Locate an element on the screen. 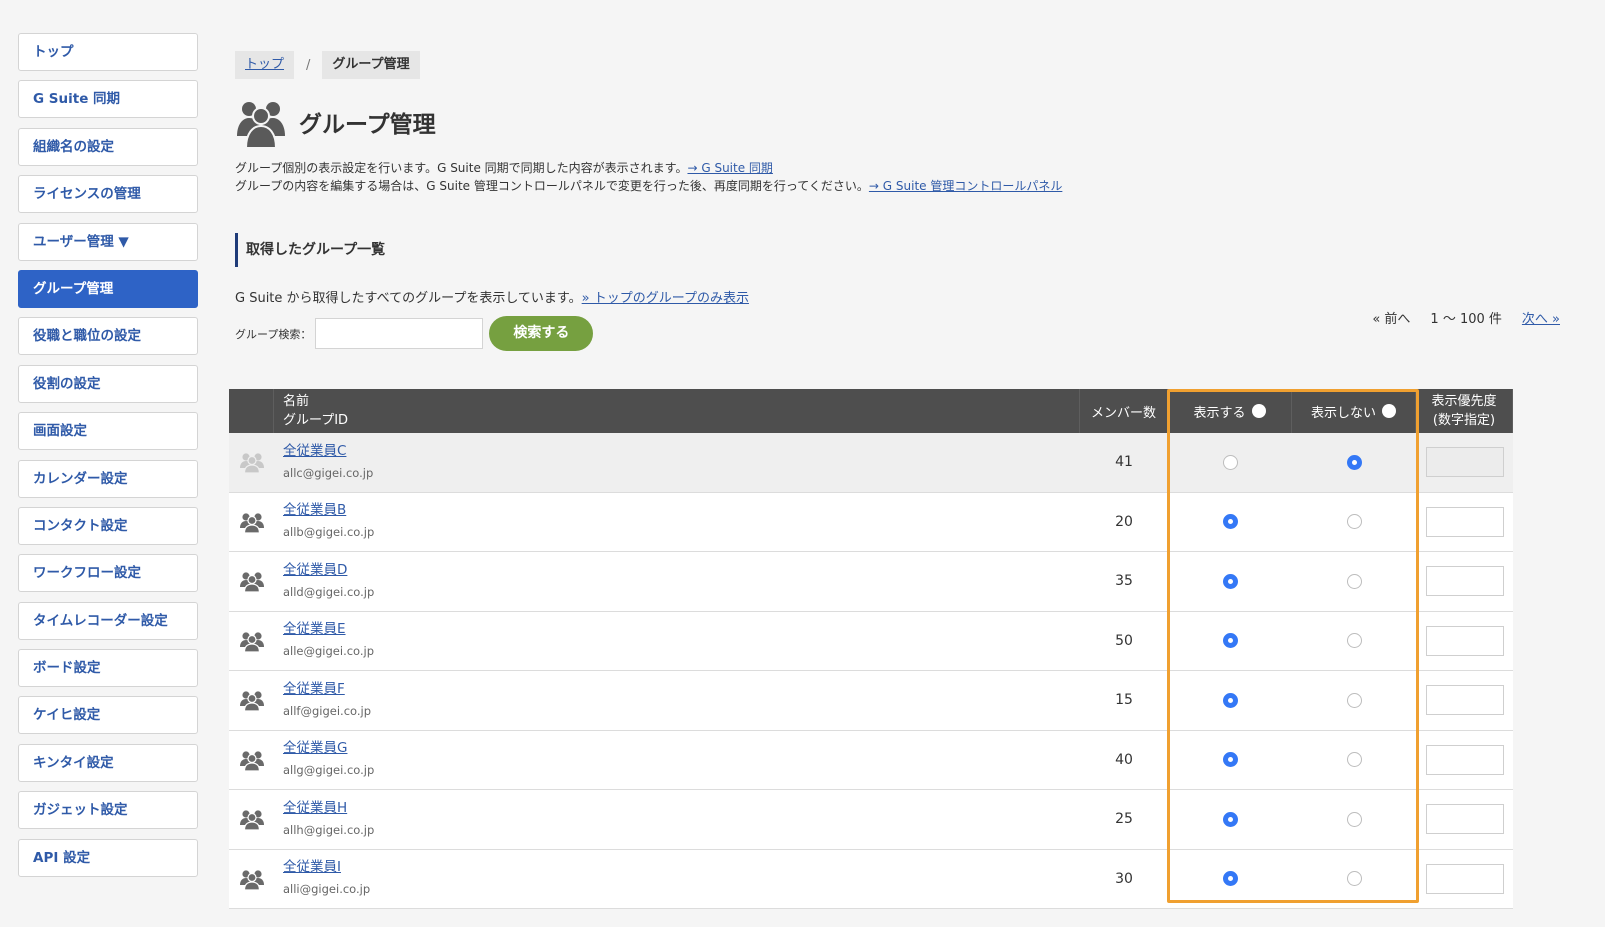  group-name-cell: 全従業員B allb@gigei.co.jp is located at coordinates (677, 522).